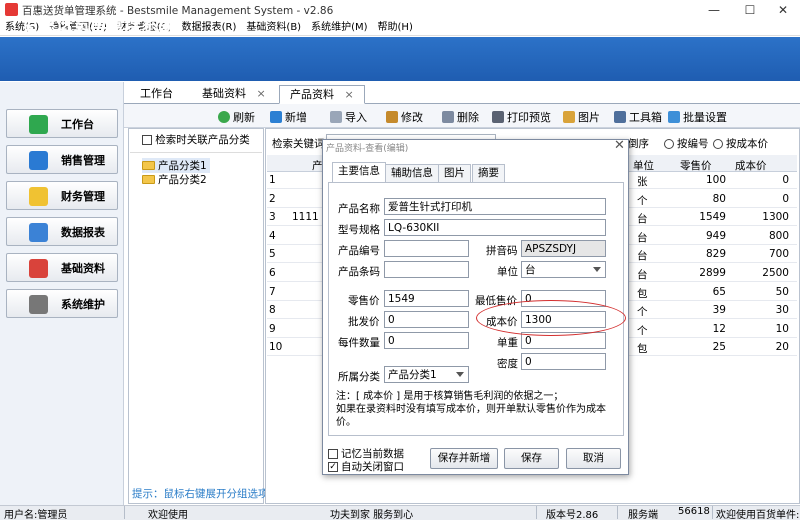 This screenshot has width=800, height=521. What do you see at coordinates (322, 94) in the screenshot?
I see `tab-product-data: 产品资料 ×` at bounding box center [322, 94].